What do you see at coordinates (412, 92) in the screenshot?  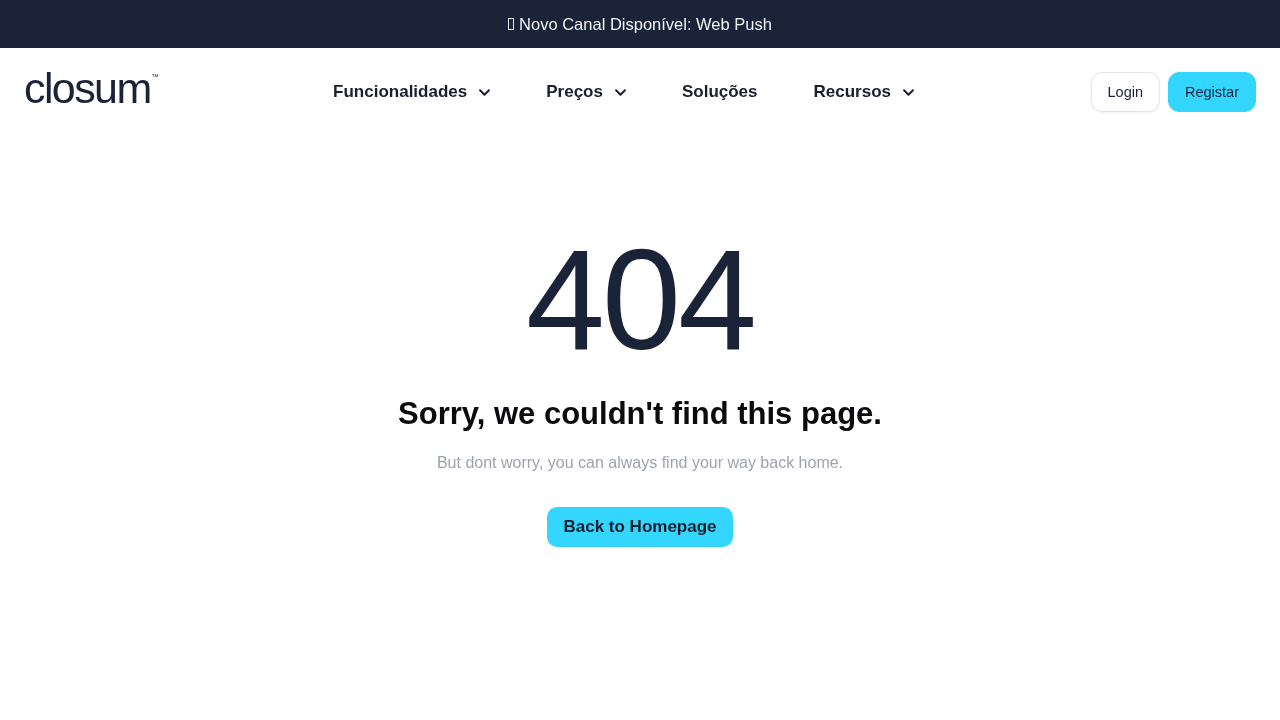 I see `nav-link: Funcionalidades` at bounding box center [412, 92].